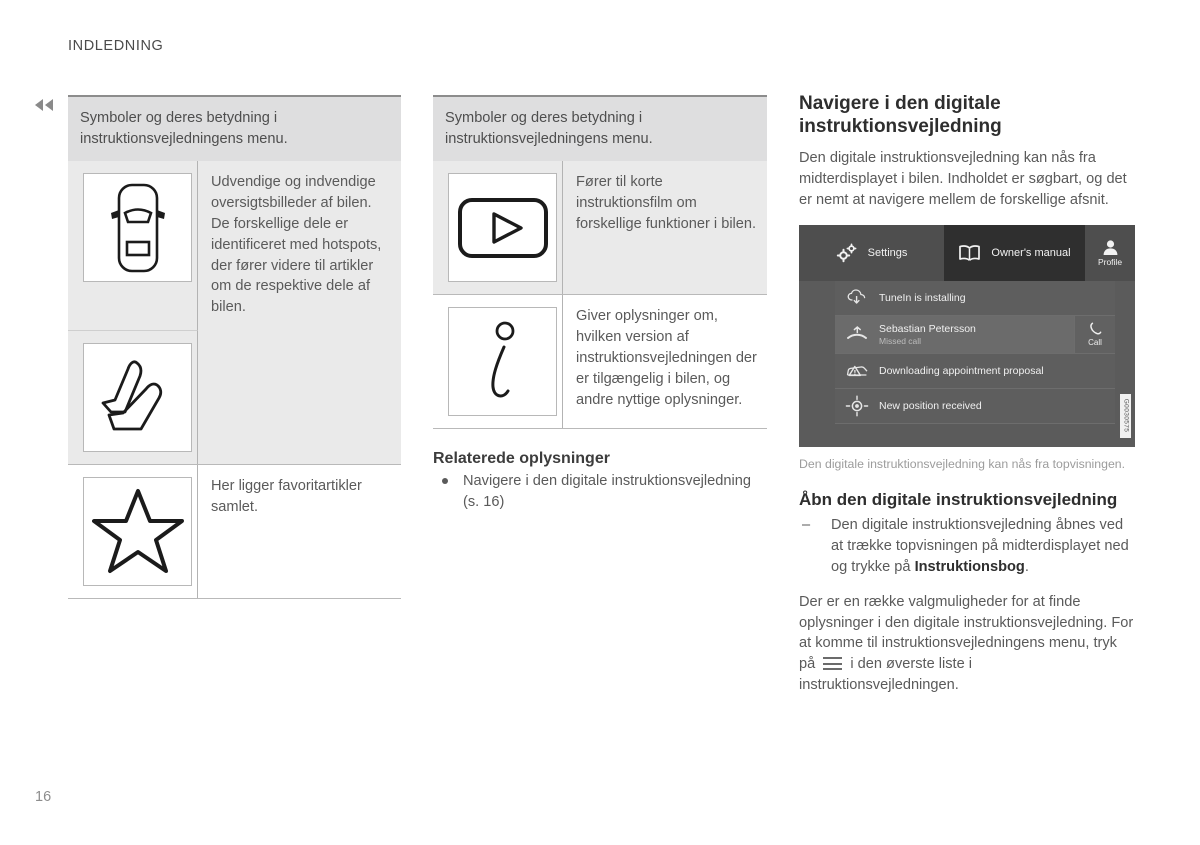  I want to click on symbol-description-empty, so click(299, 397).